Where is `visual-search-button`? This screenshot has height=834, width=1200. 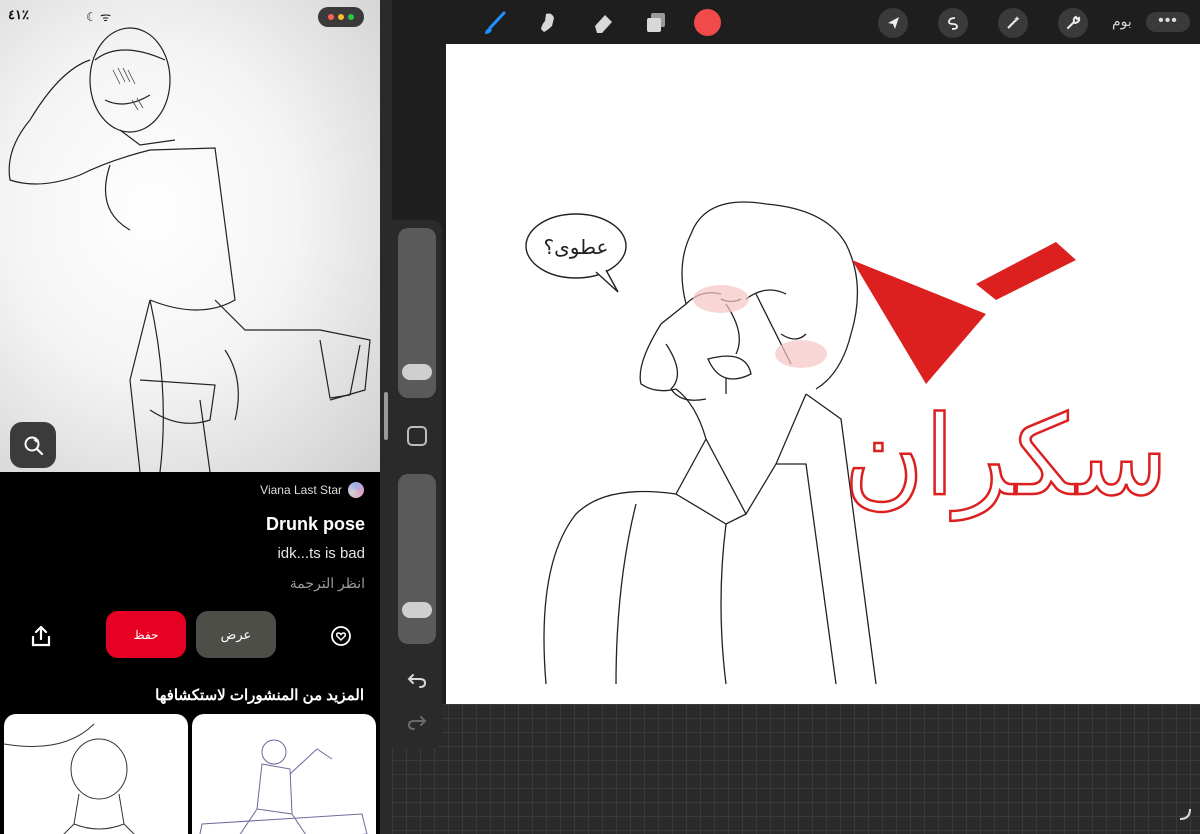 visual-search-button is located at coordinates (33, 445).